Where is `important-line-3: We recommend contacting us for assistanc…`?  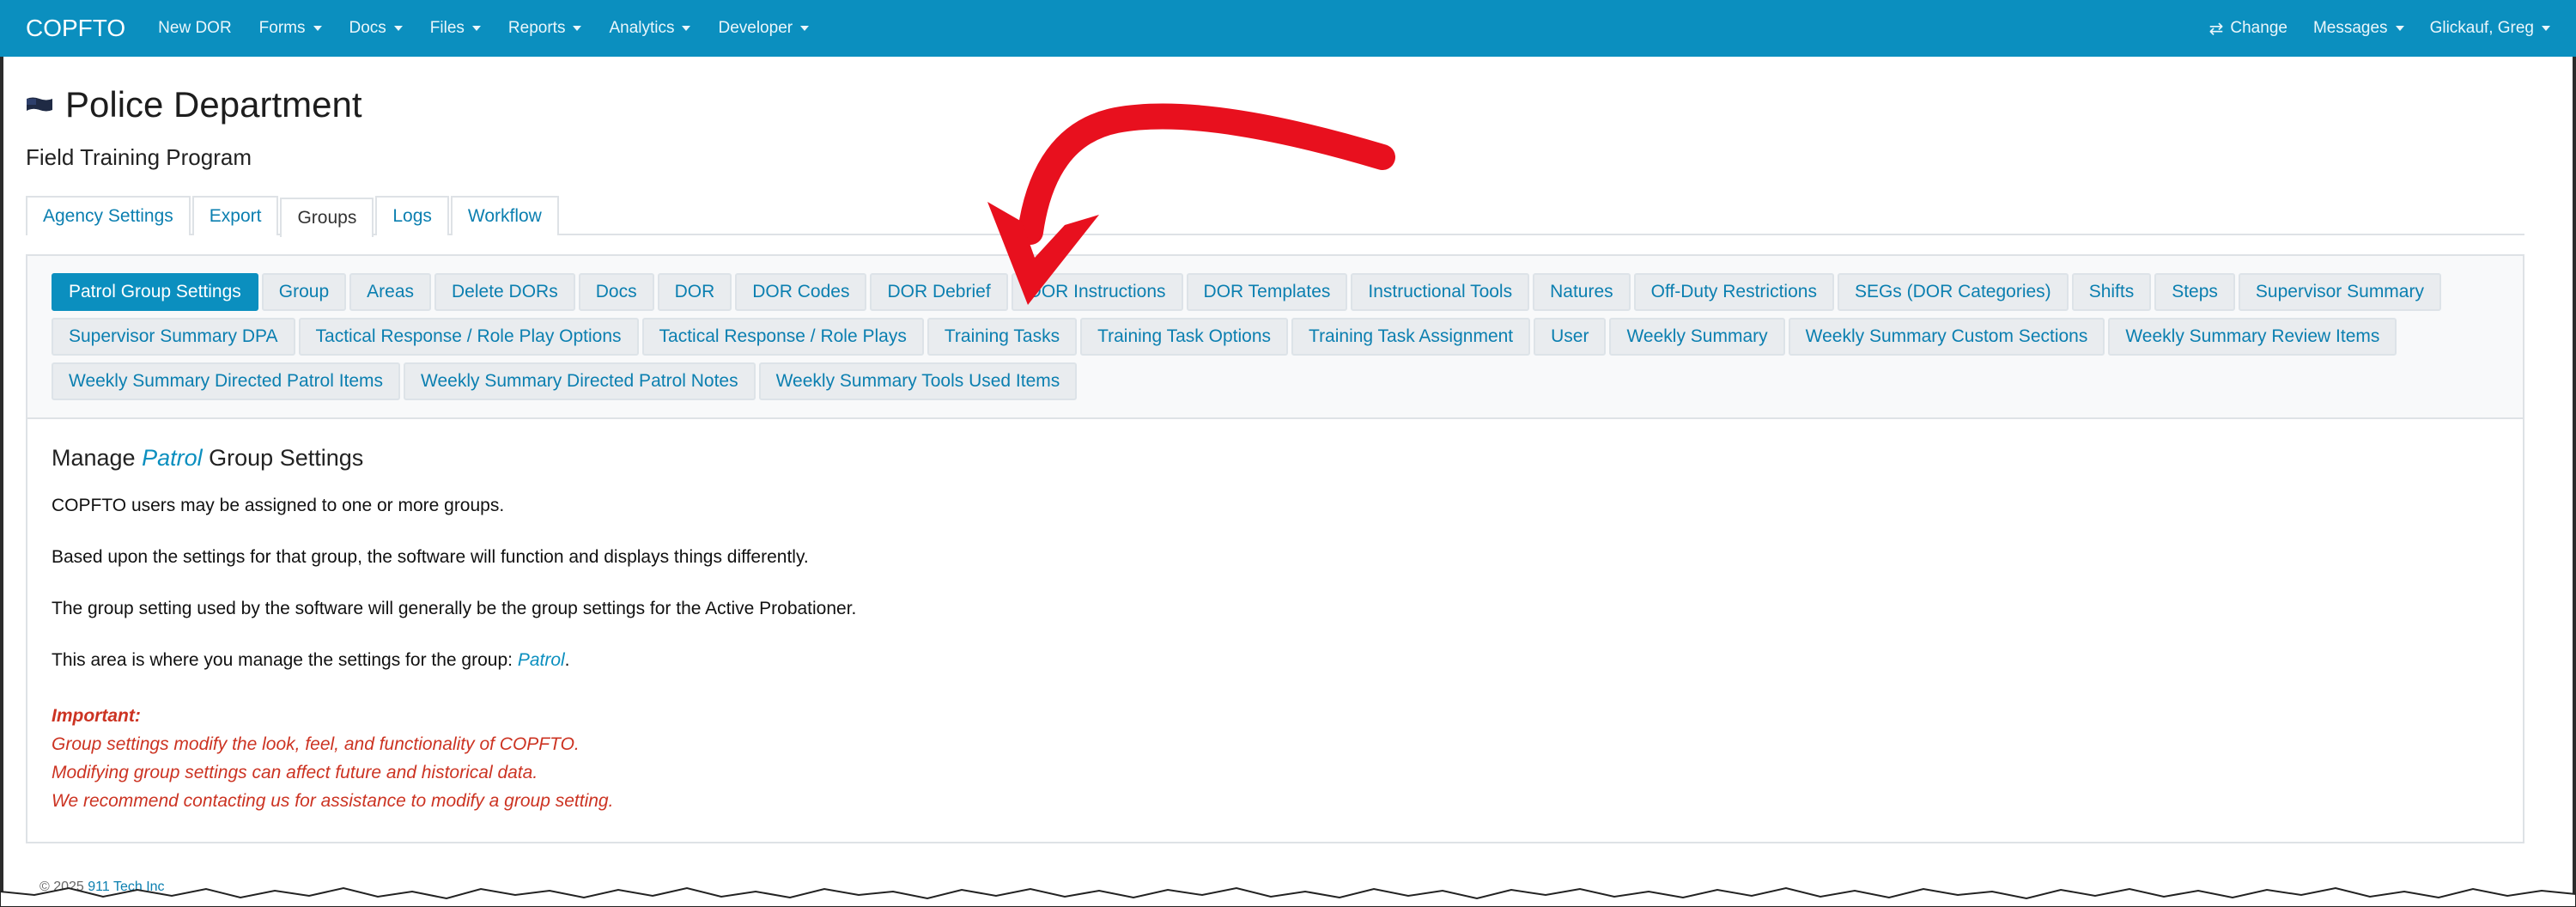 important-line-3: We recommend contacting us for assistanc… is located at coordinates (333, 801).